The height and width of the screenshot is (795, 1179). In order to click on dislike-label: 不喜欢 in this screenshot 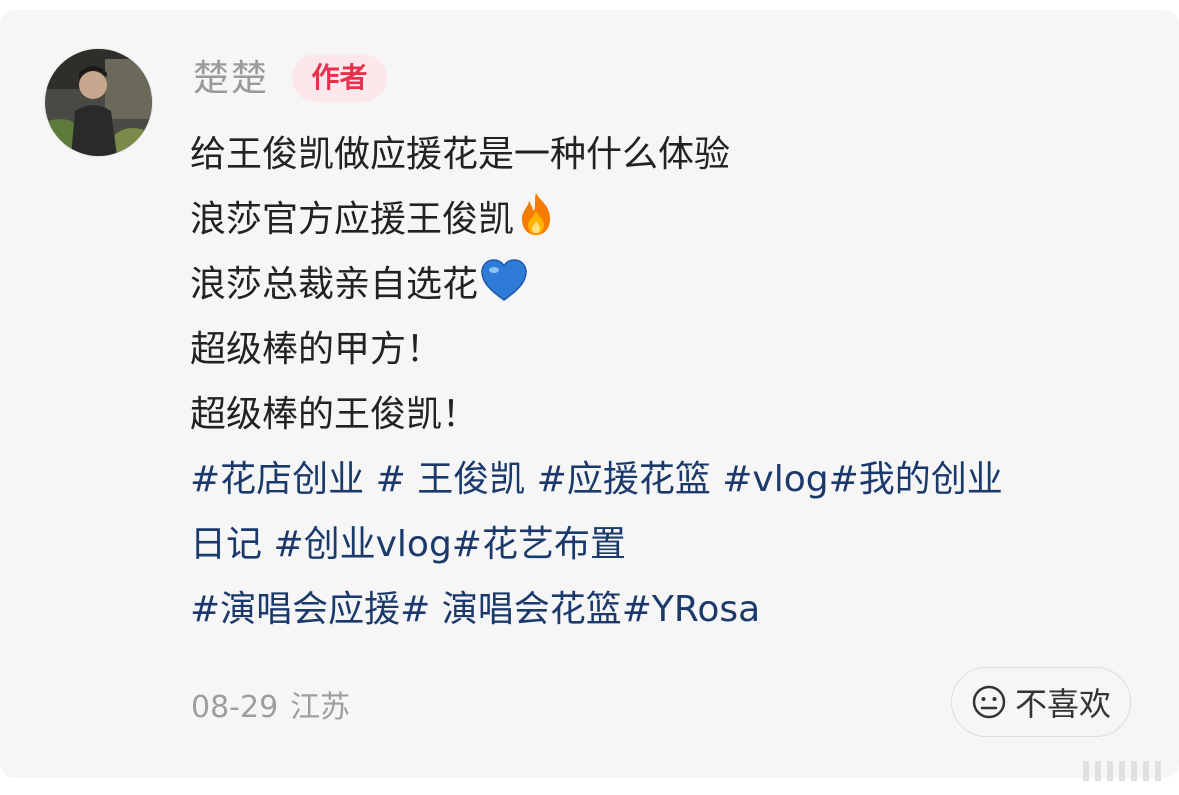, I will do `click(1062, 704)`.